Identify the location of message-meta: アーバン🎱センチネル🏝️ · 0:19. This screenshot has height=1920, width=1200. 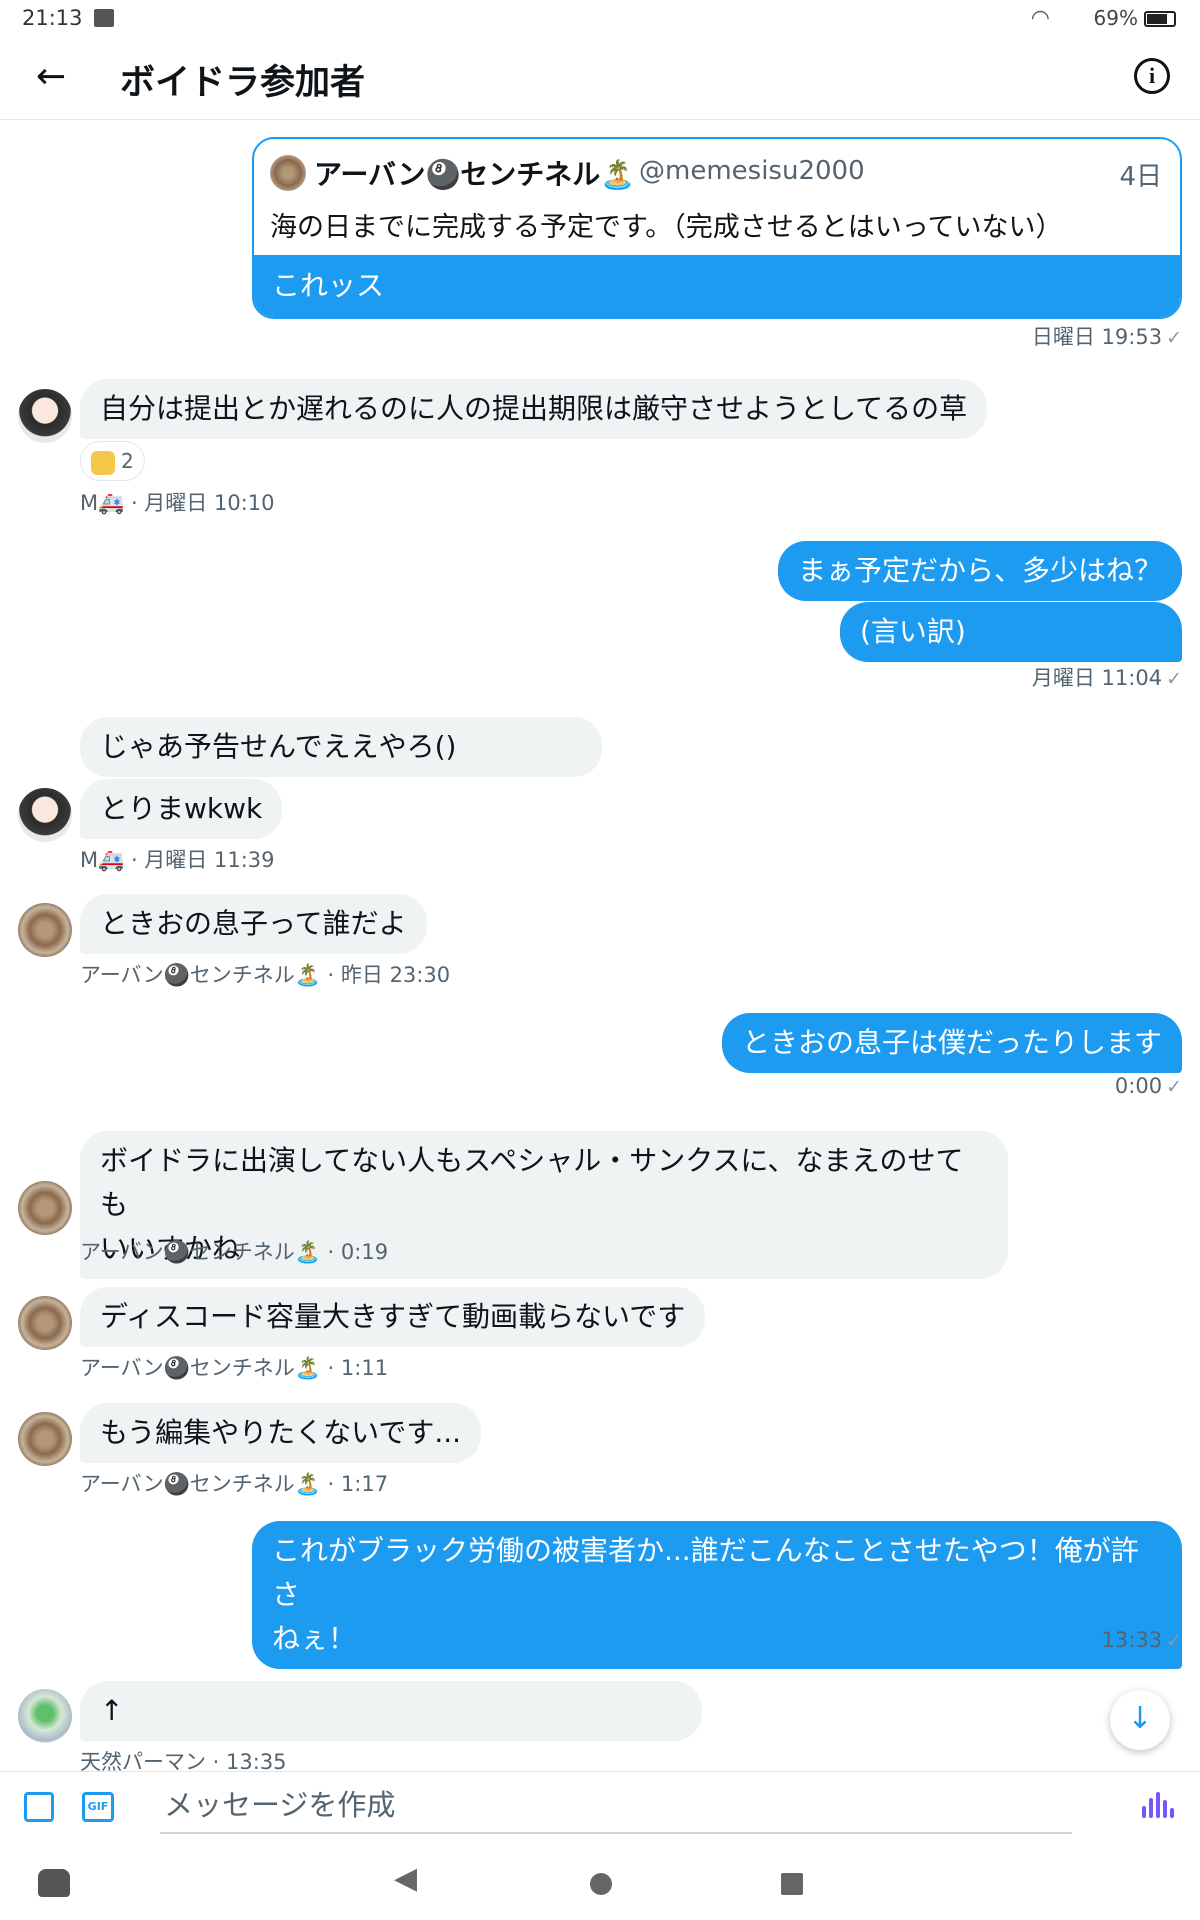
(234, 1252).